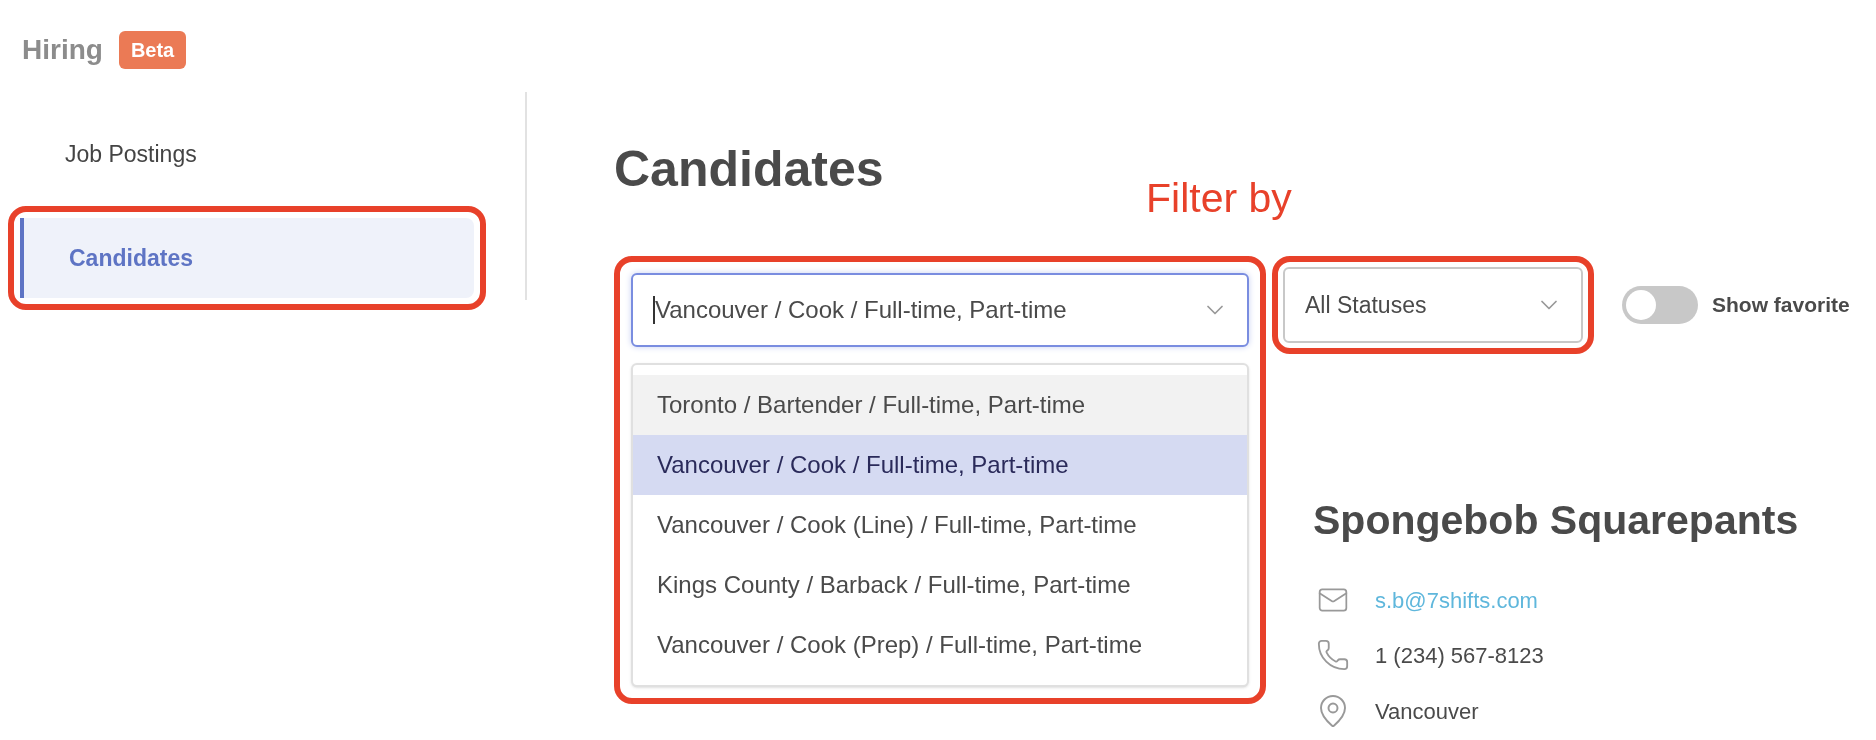 This screenshot has width=1876, height=740. Describe the element at coordinates (1660, 305) in the screenshot. I see `favorites-toggle` at that location.